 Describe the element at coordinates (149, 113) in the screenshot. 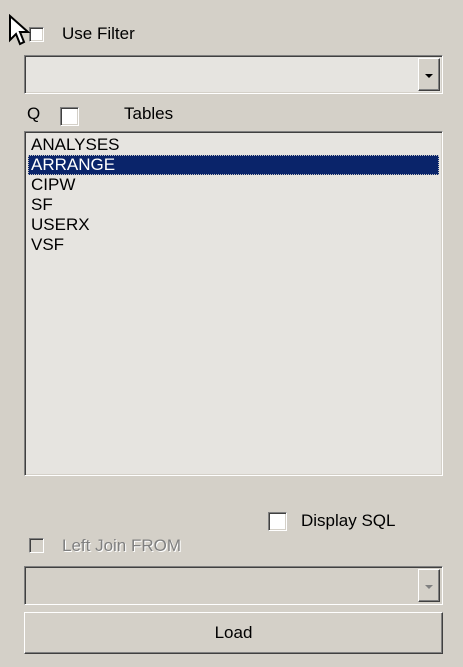

I see `tables-label: Tables` at that location.